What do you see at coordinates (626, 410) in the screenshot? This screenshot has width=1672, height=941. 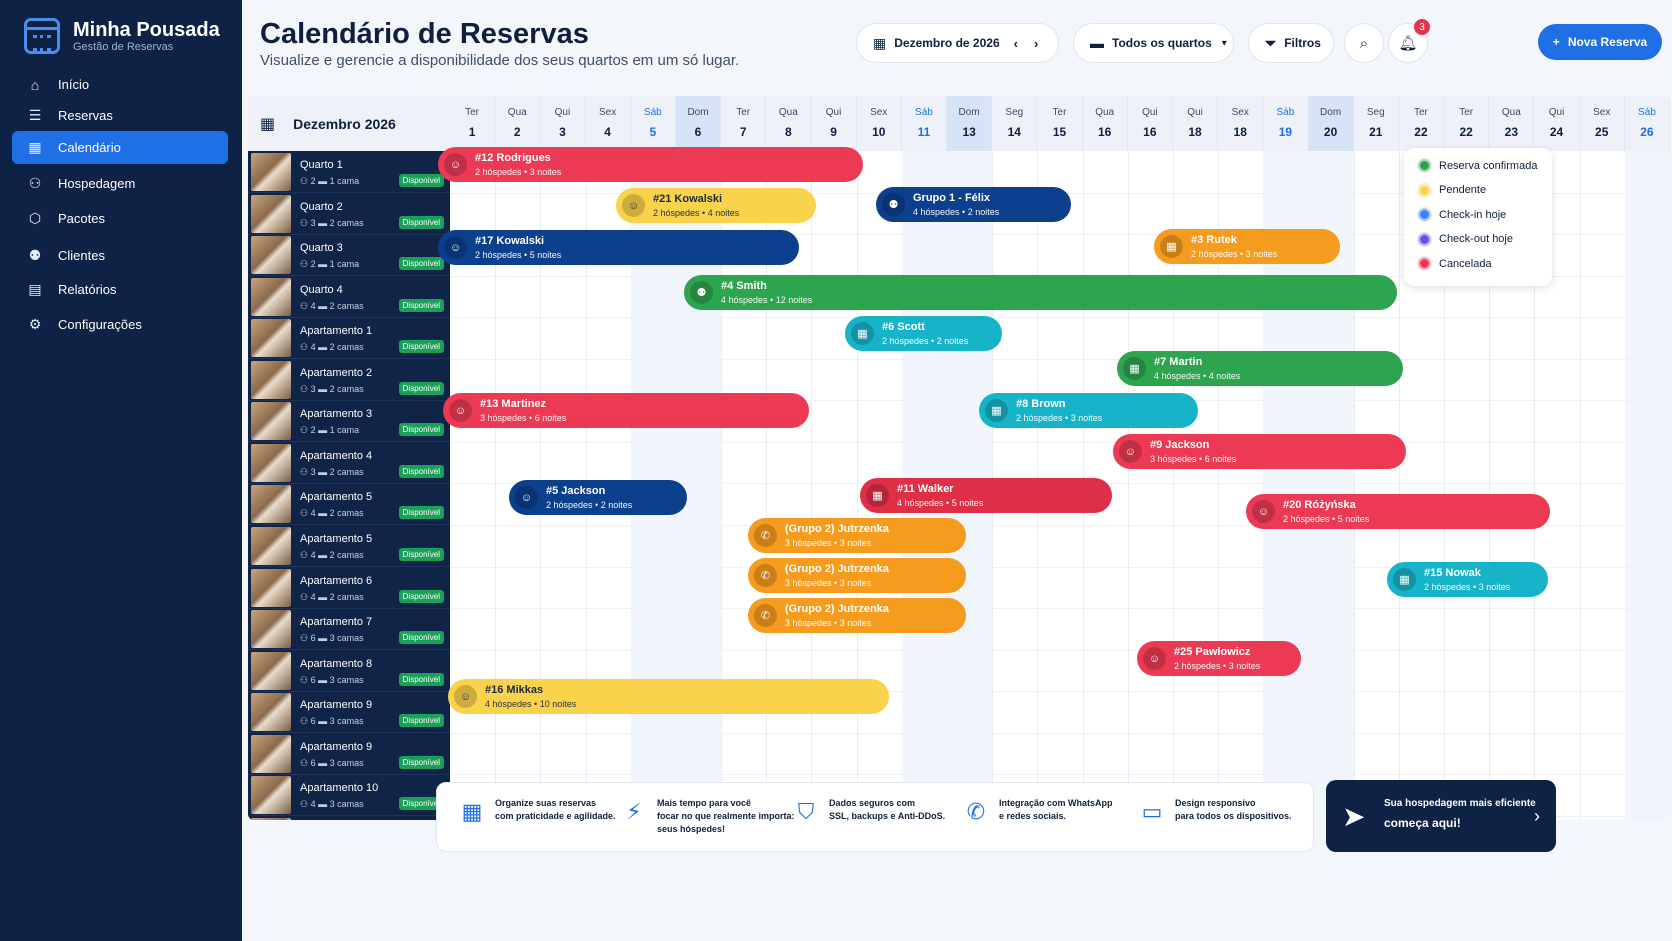 I see `booking-bar: ☺ #13 Martinez 3 hóspedes • 6 noites` at bounding box center [626, 410].